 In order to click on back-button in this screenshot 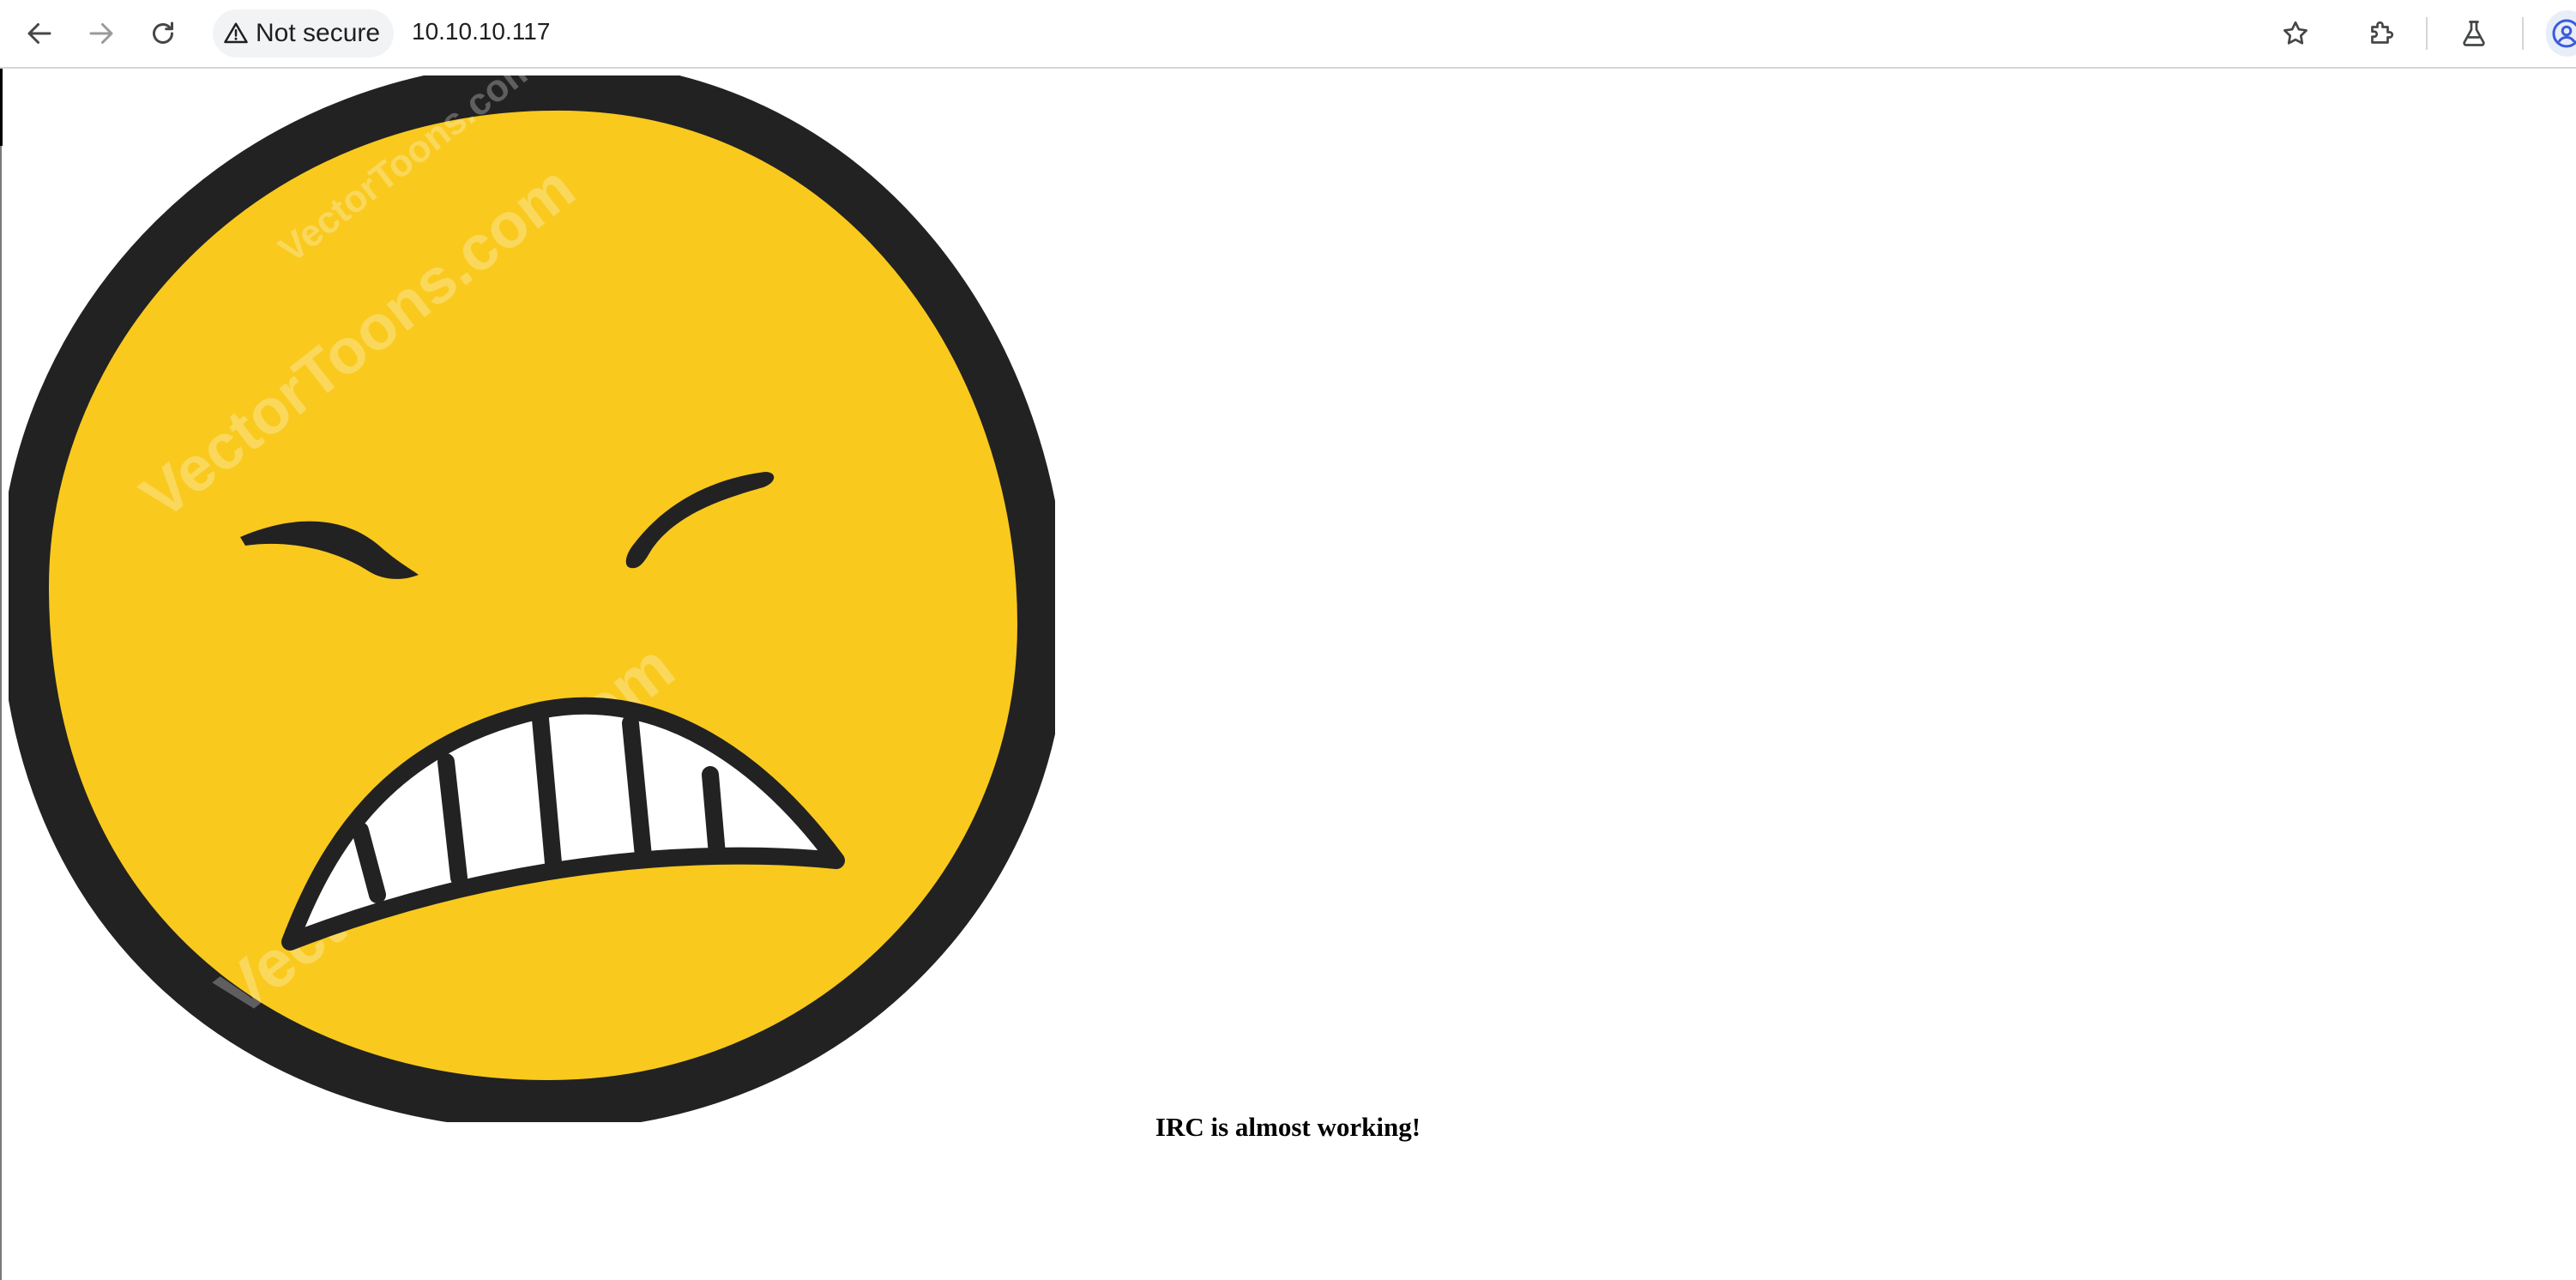, I will do `click(39, 33)`.